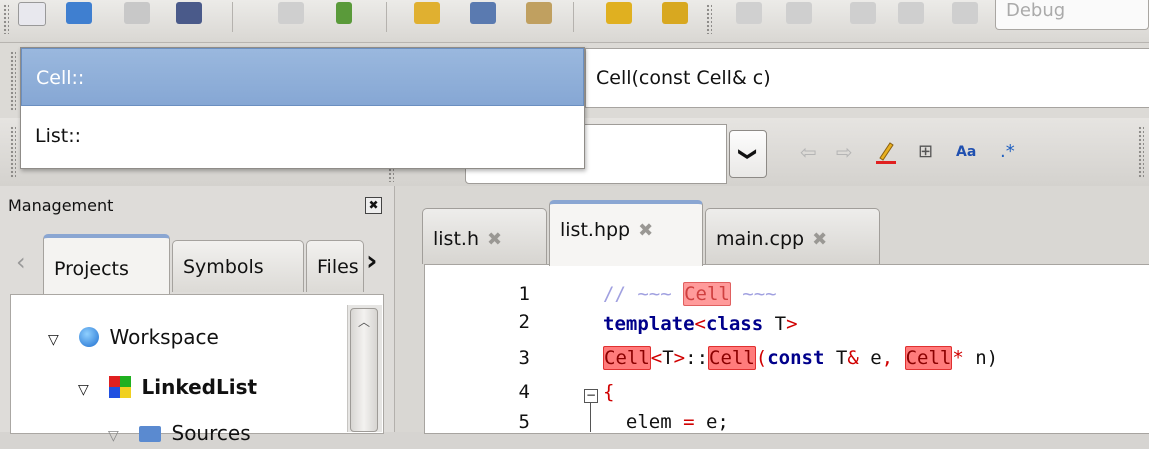 This screenshot has width=1149, height=449. I want to click on tree-item-workspace: ▽ Workspace, so click(133, 338).